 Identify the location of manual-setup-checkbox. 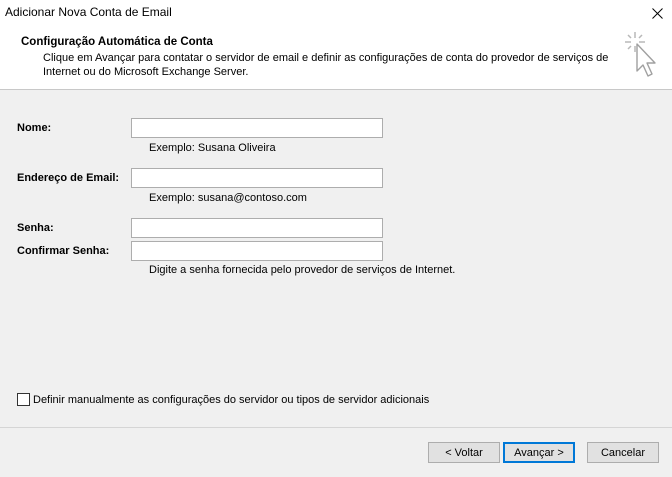
(23, 399).